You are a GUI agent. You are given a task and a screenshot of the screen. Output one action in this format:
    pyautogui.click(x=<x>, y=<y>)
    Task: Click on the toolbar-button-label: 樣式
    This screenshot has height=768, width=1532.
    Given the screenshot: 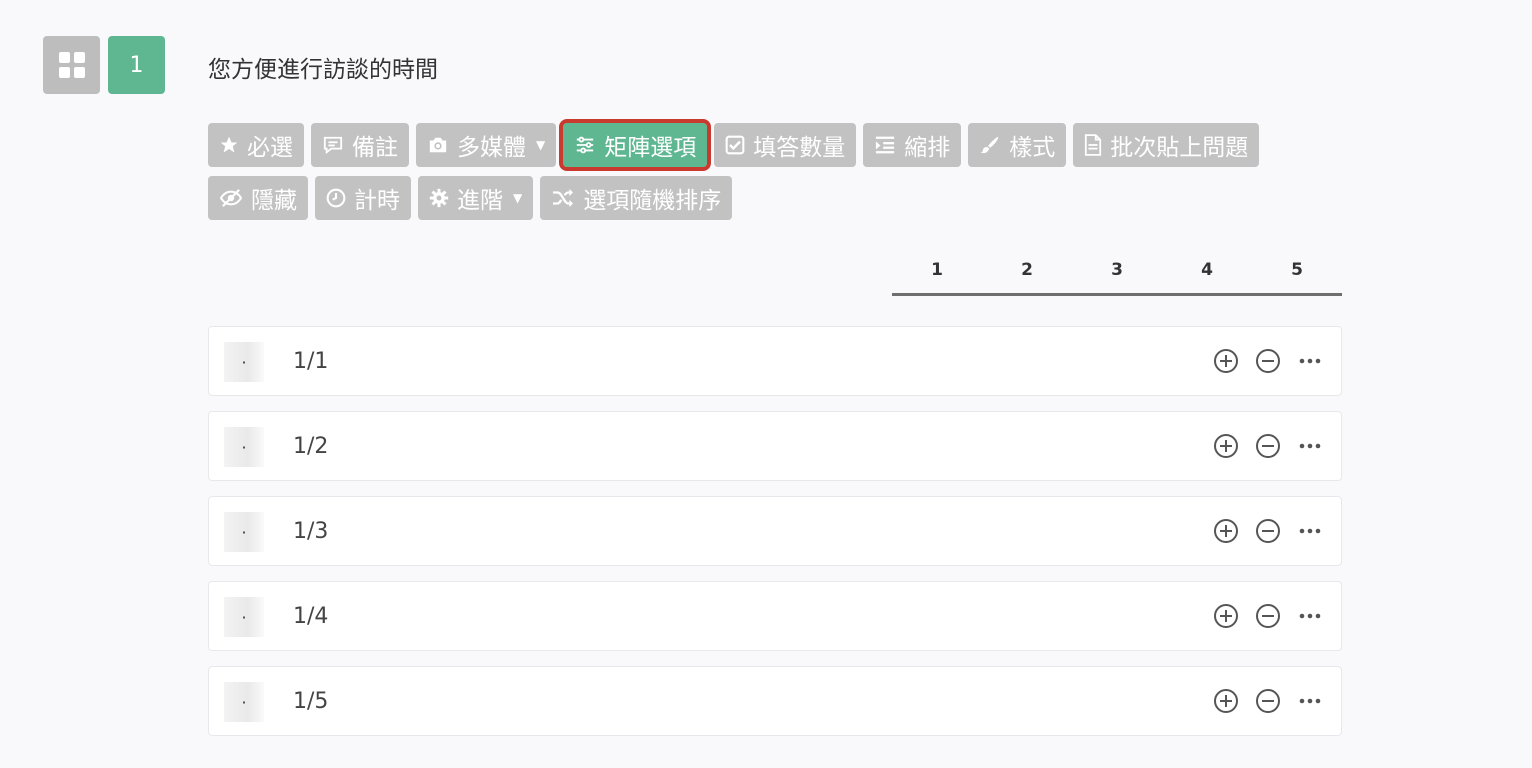 What is the action you would take?
    pyautogui.click(x=1032, y=148)
    